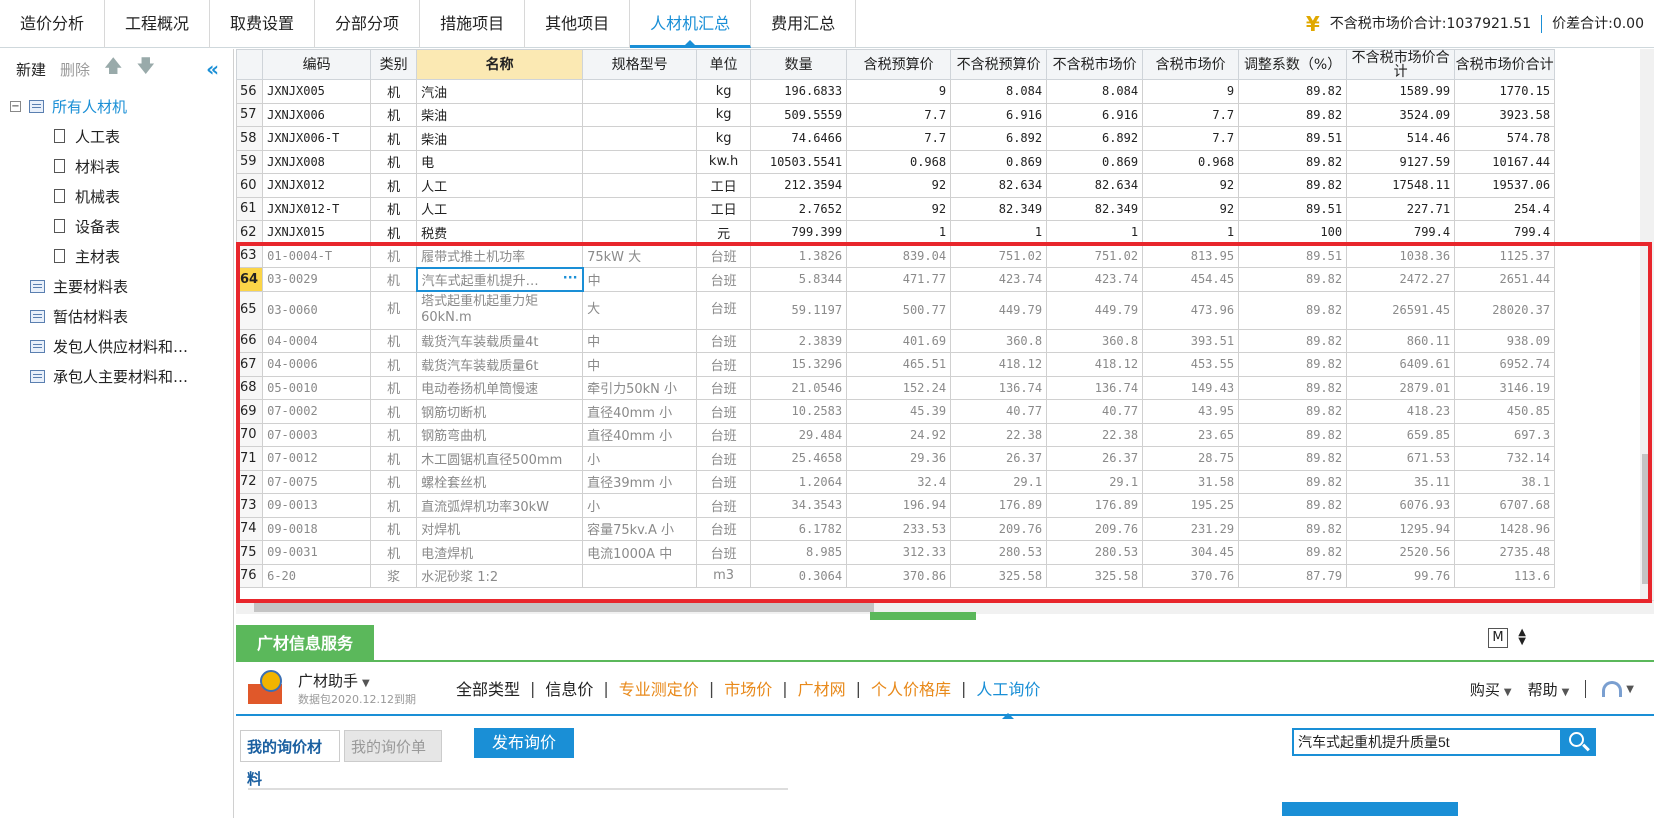 The image size is (1654, 818). Describe the element at coordinates (724, 91) in the screenshot. I see `cell-unit: kg` at that location.